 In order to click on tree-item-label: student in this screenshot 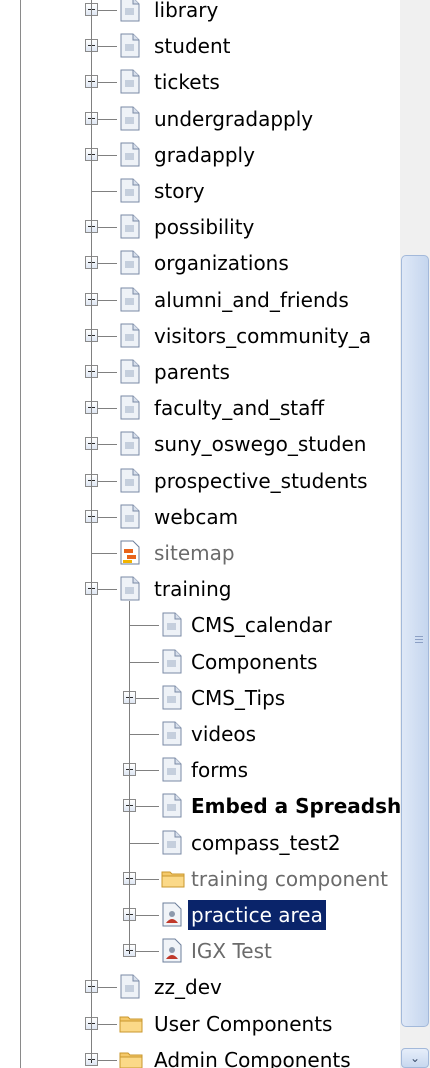, I will do `click(192, 46)`.